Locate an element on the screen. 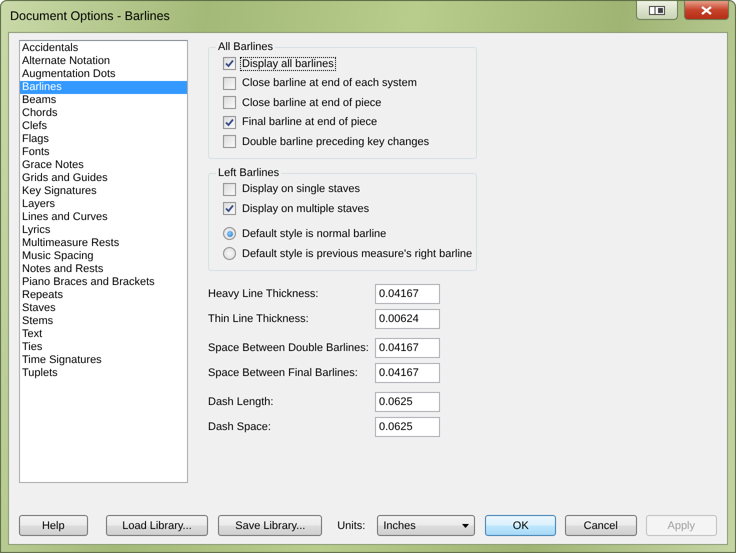  category-item: Layers is located at coordinates (103, 204).